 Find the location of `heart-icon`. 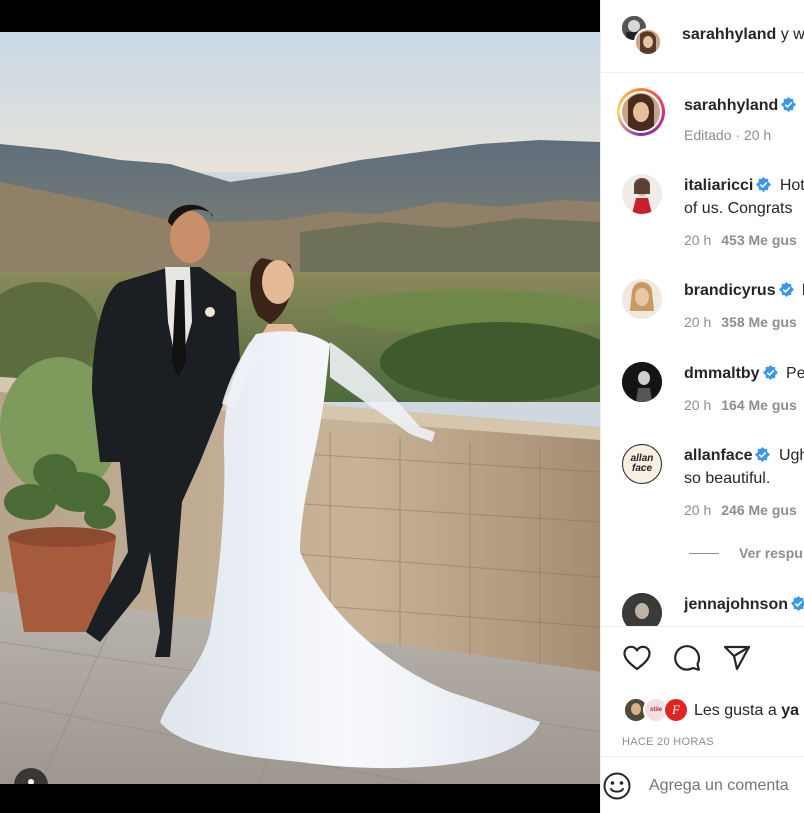

heart-icon is located at coordinates (637, 658).